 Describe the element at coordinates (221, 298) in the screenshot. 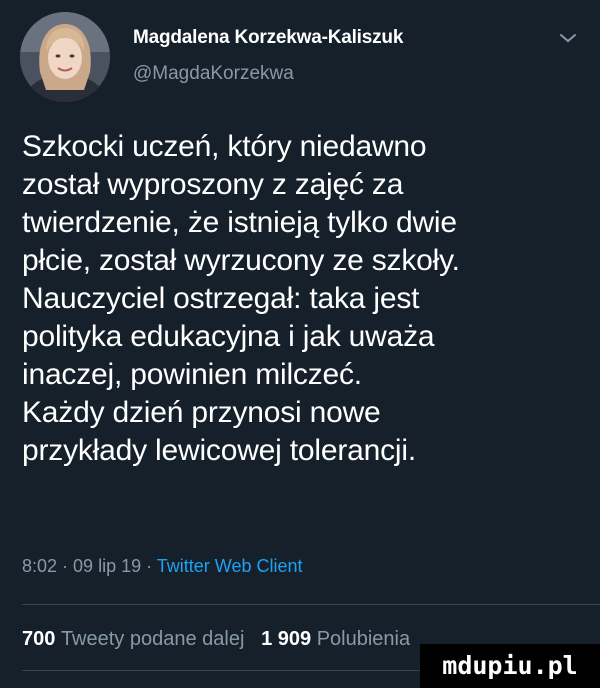

I see `tweet-line: Nauczyciel ostrzegał: taka jest` at that location.